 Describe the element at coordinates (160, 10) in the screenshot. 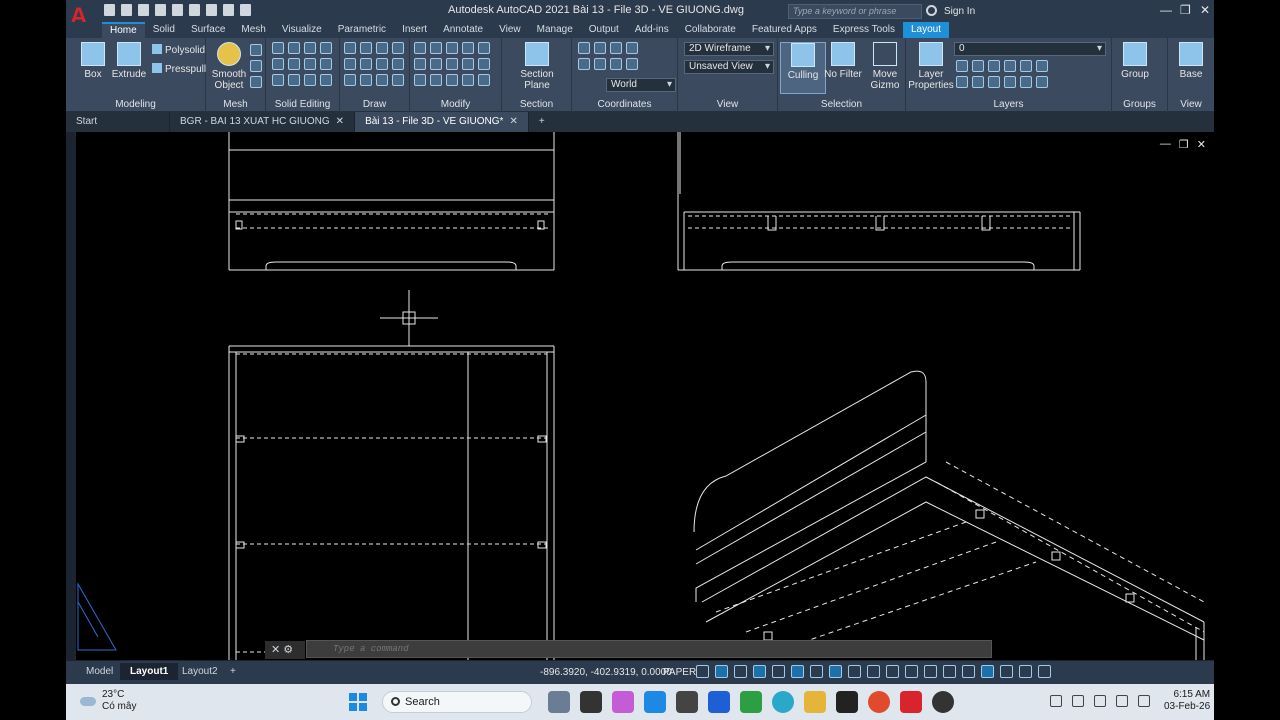

I see `save-as-icon` at that location.